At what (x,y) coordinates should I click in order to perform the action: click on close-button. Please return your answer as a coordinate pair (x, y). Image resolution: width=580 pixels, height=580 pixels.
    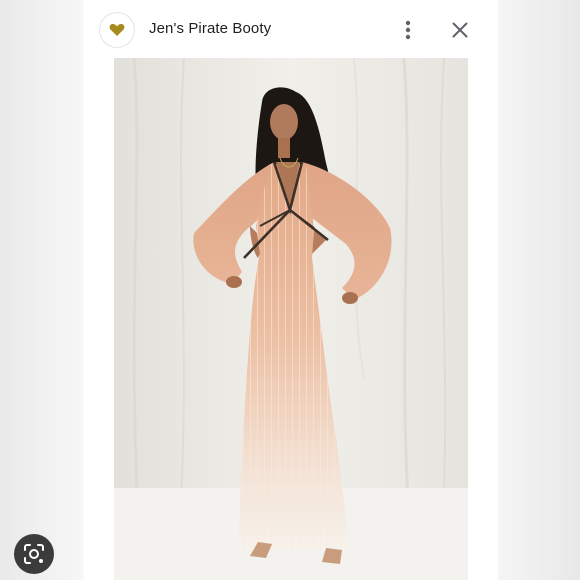
    Looking at the image, I should click on (460, 30).